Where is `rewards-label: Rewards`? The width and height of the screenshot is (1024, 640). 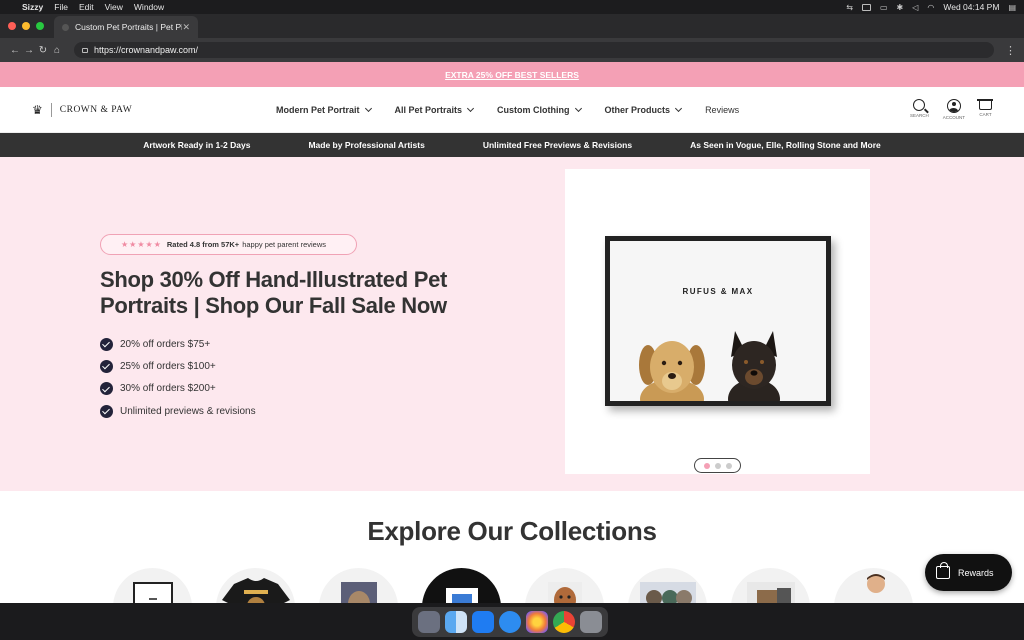
rewards-label: Rewards is located at coordinates (976, 572).